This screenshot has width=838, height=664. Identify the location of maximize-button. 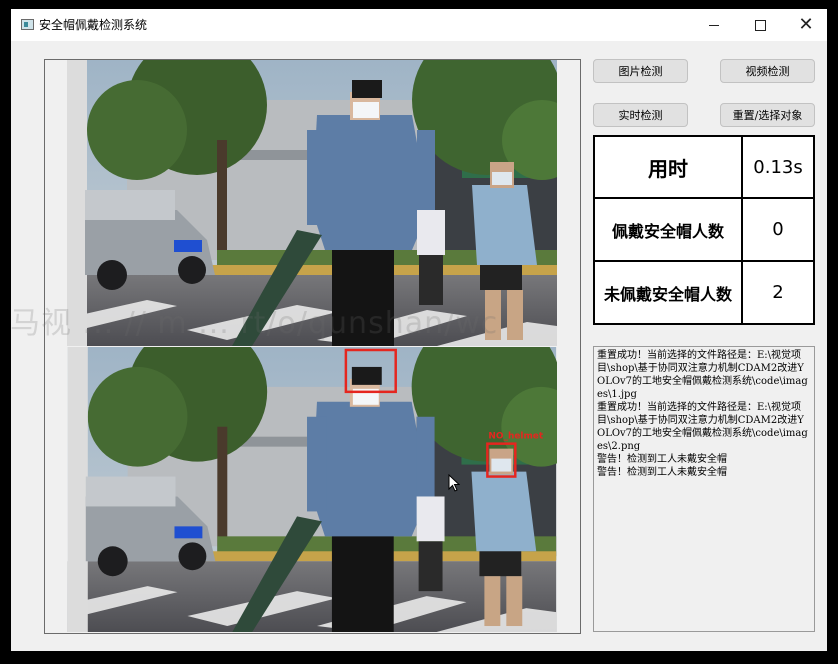
(760, 25).